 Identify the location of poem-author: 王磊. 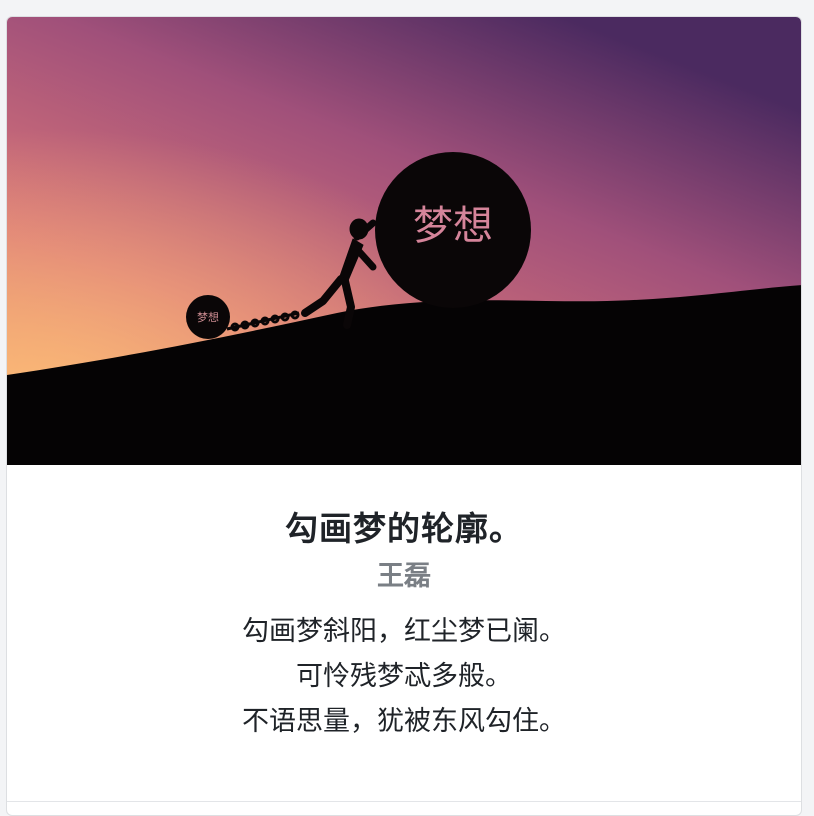
(404, 577).